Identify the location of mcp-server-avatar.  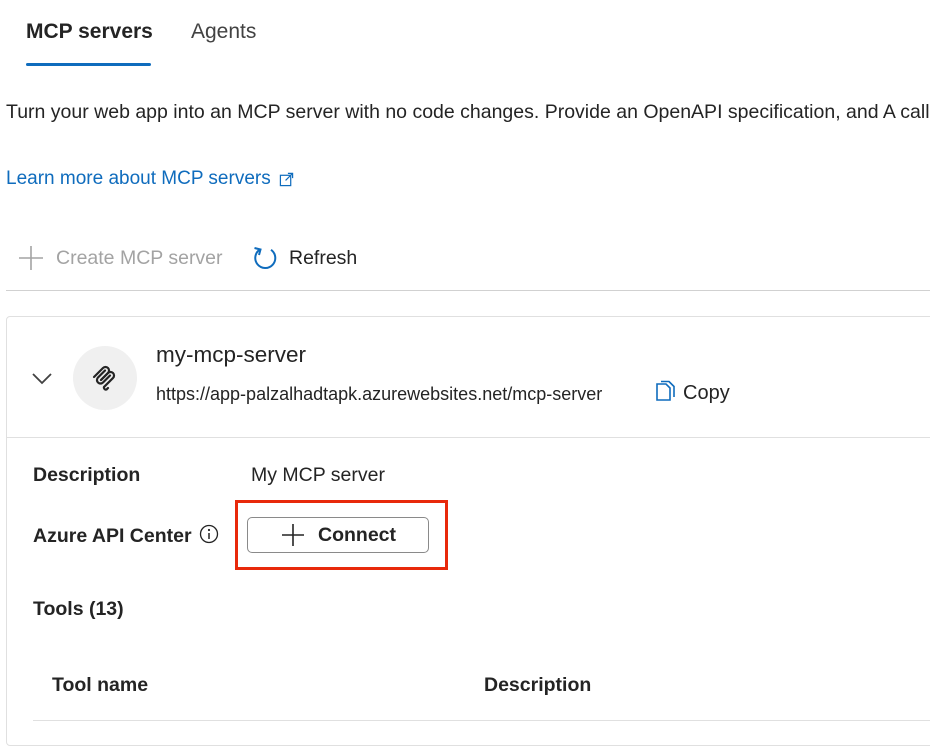
(105, 378).